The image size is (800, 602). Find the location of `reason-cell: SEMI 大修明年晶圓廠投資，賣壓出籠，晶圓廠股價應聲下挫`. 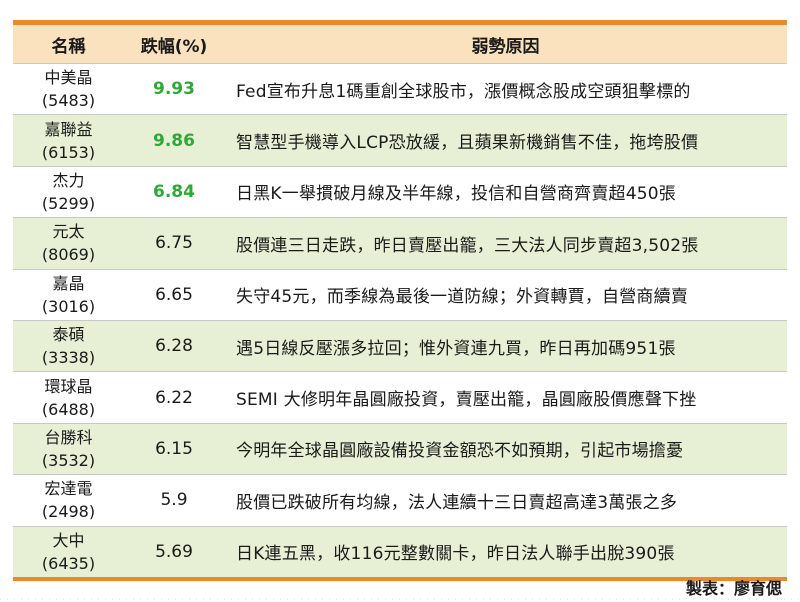

reason-cell: SEMI 大修明年晶圓廠投資，賣壓出籠，晶圓廠股價應聲下挫 is located at coordinates (505, 397).